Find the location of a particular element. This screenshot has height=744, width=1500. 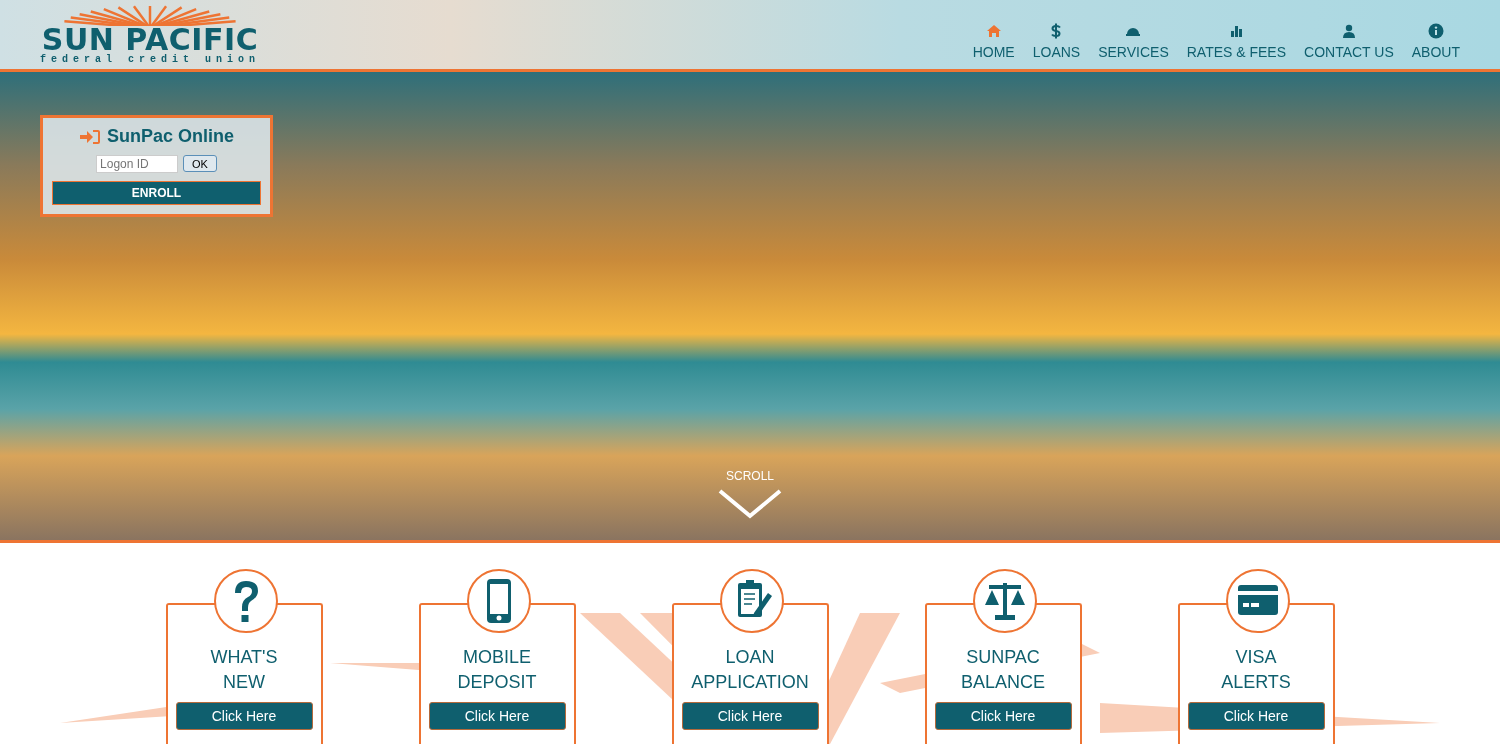

nav-link: CONTACT US is located at coordinates (1349, 41).